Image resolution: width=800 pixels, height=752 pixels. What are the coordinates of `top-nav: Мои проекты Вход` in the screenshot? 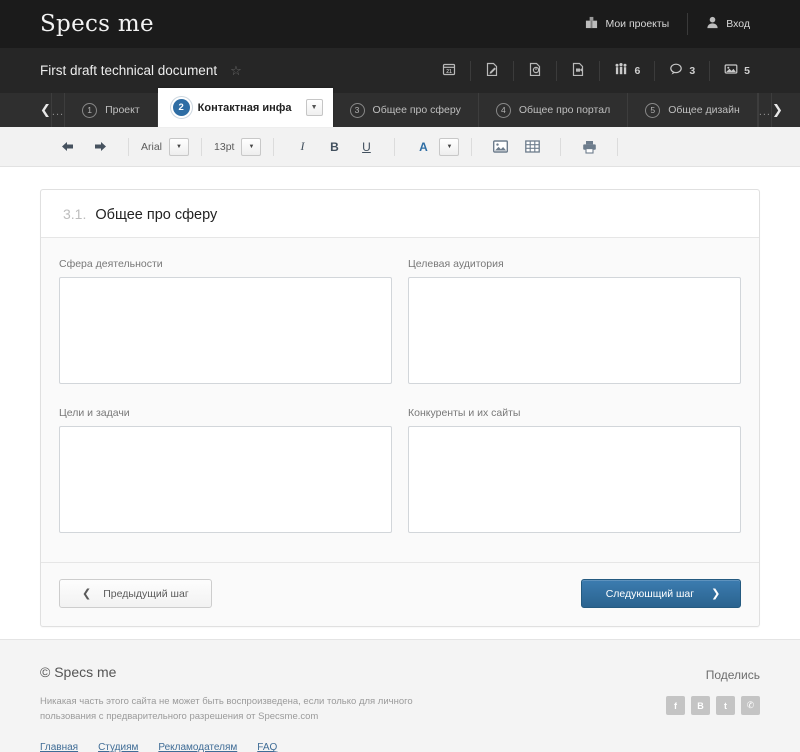 It's located at (667, 24).